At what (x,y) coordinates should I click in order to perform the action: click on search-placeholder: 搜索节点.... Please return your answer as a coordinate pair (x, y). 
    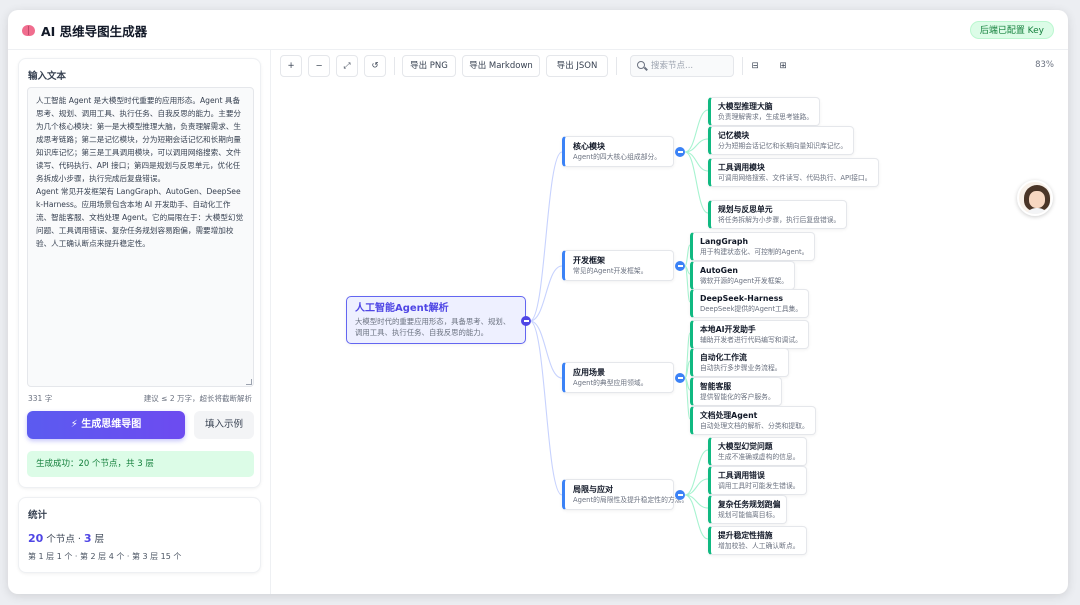
    Looking at the image, I should click on (672, 66).